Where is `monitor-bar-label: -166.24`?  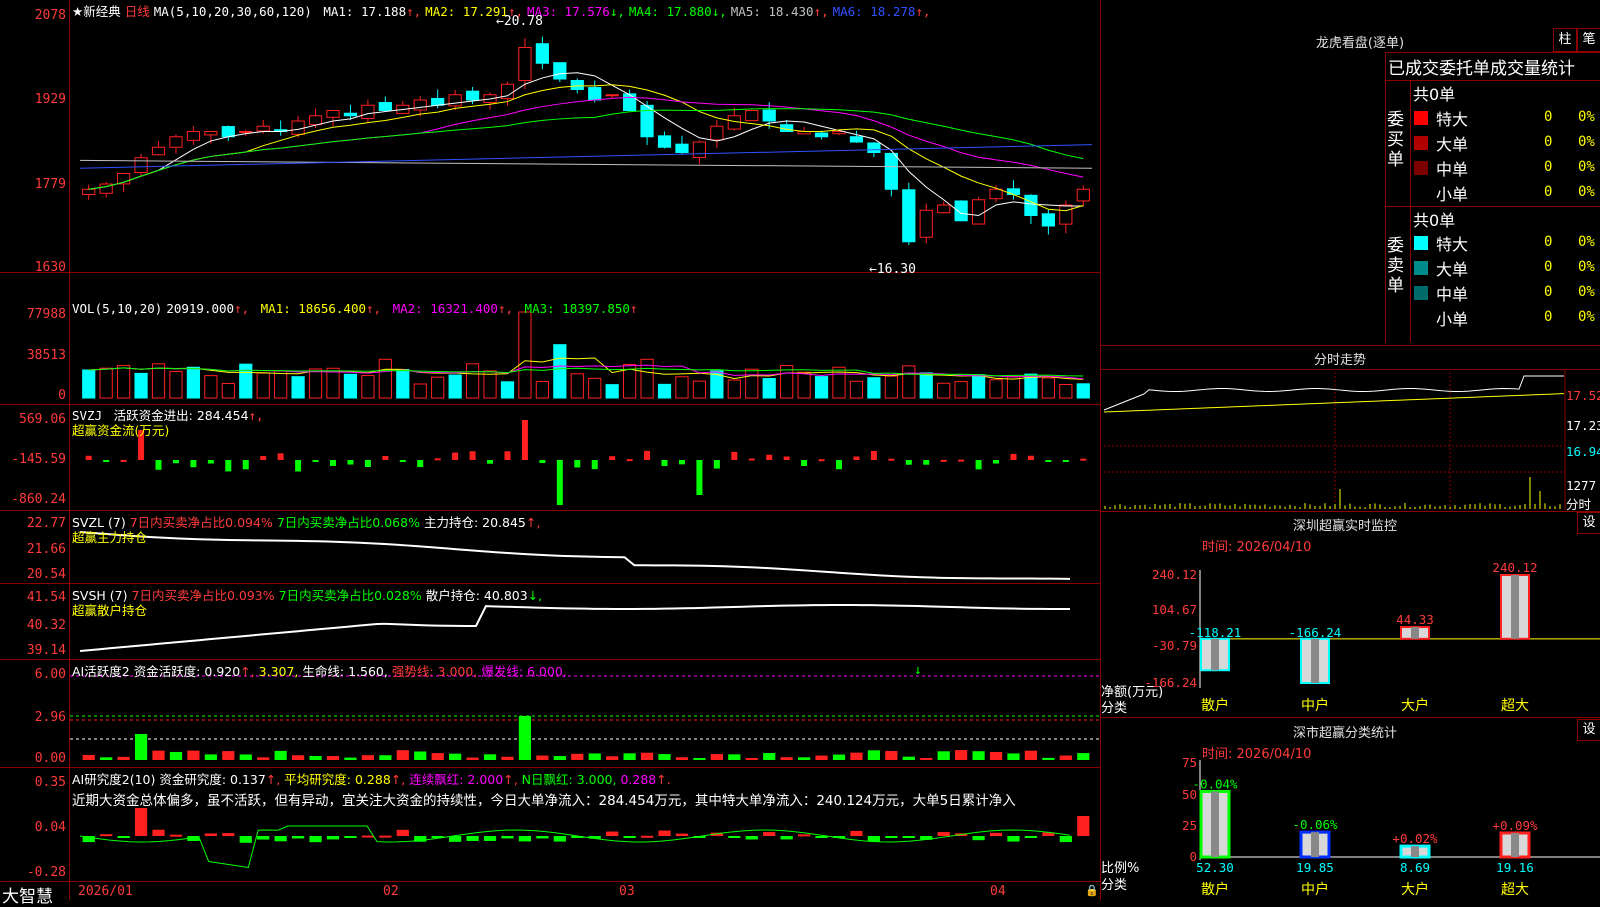 monitor-bar-label: -166.24 is located at coordinates (1315, 632).